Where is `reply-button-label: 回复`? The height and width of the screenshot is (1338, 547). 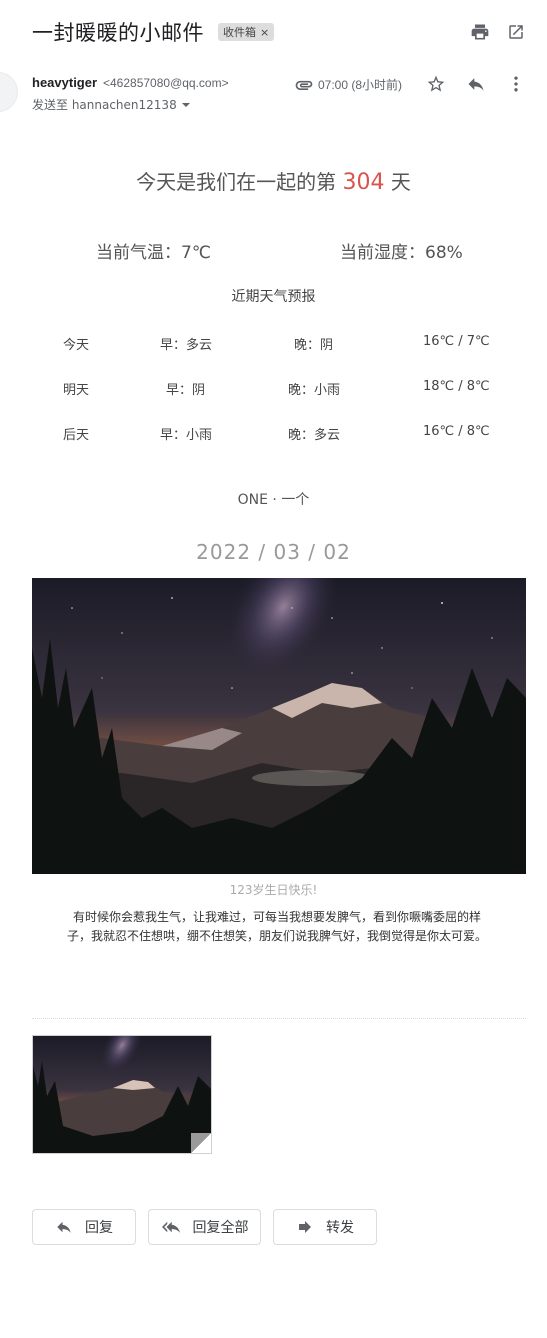 reply-button-label: 回复 is located at coordinates (99, 1228).